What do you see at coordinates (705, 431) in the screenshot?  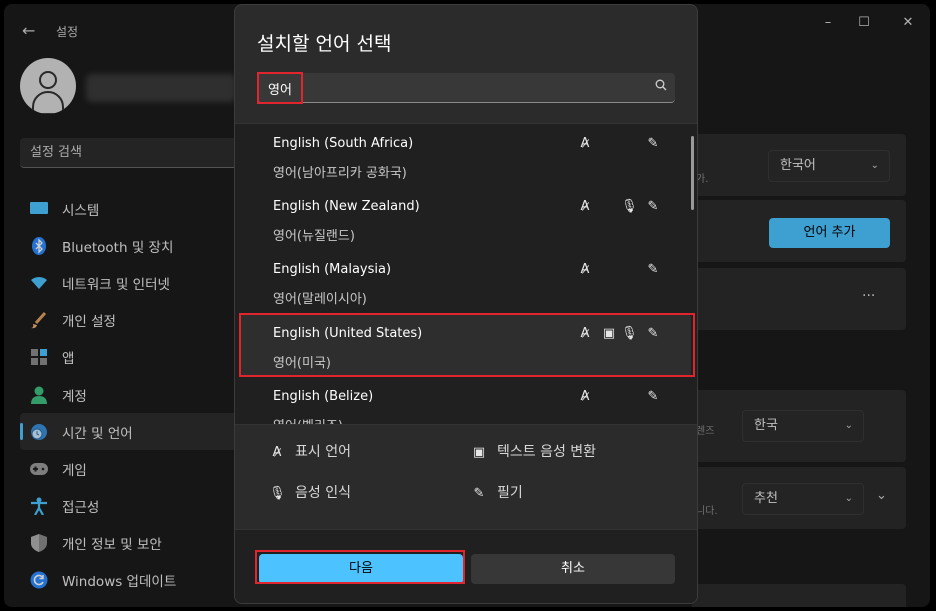 I see `ghost-text: 렌즈` at bounding box center [705, 431].